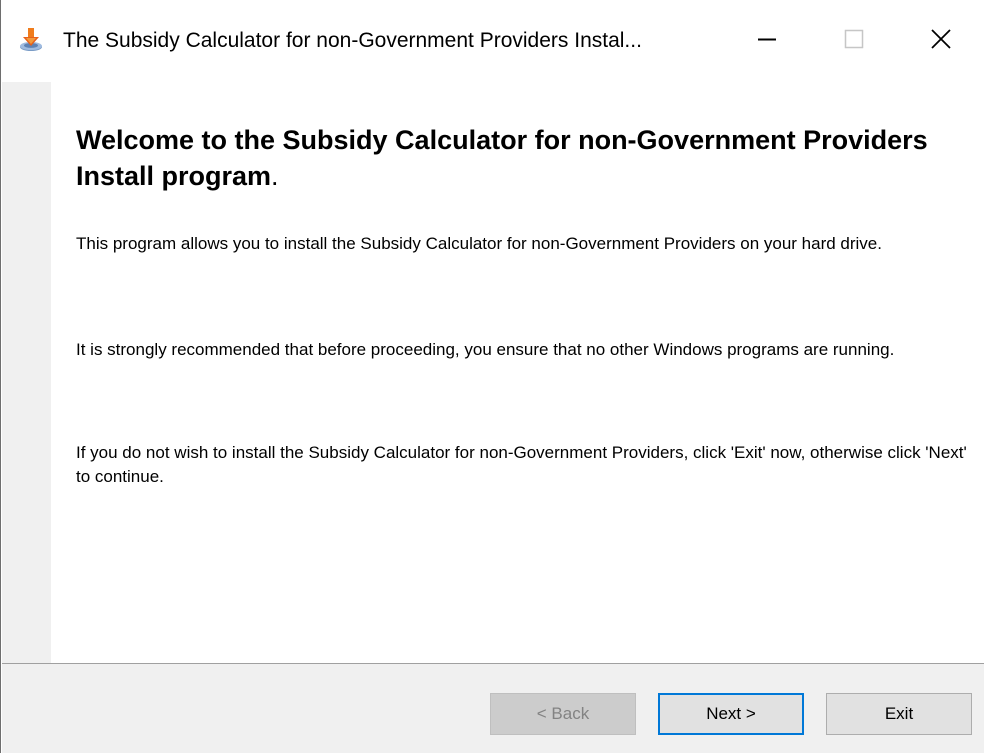 This screenshot has width=984, height=753. I want to click on close-button, so click(941, 41).